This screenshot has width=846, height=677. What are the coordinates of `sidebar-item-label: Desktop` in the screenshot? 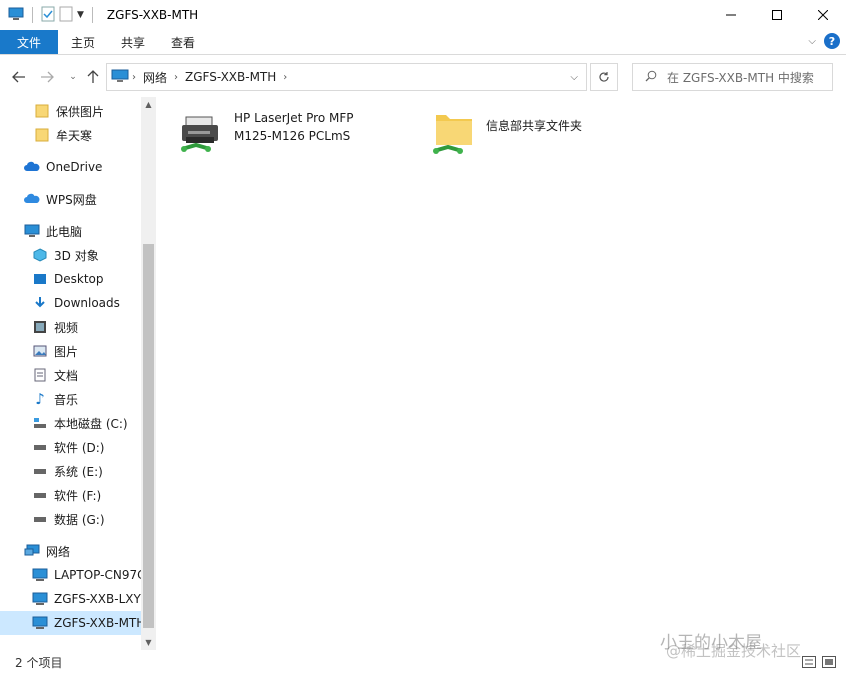 It's located at (79, 279).